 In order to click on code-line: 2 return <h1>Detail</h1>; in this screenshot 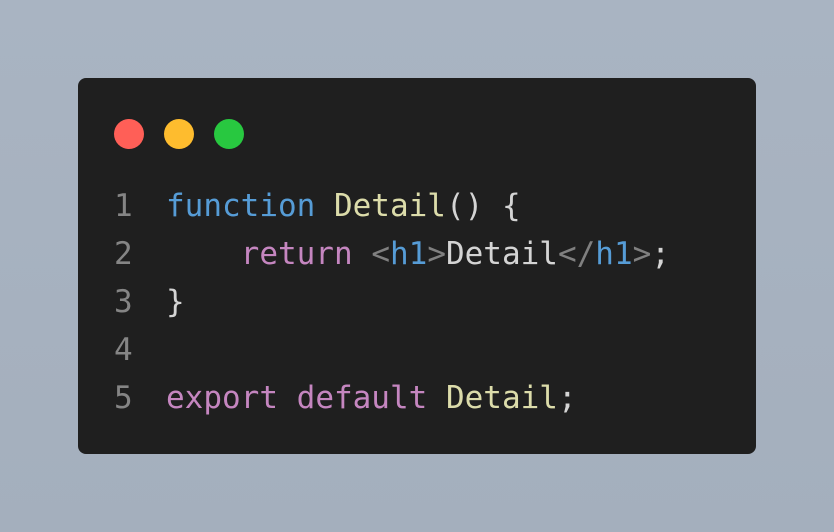, I will do `click(417, 254)`.